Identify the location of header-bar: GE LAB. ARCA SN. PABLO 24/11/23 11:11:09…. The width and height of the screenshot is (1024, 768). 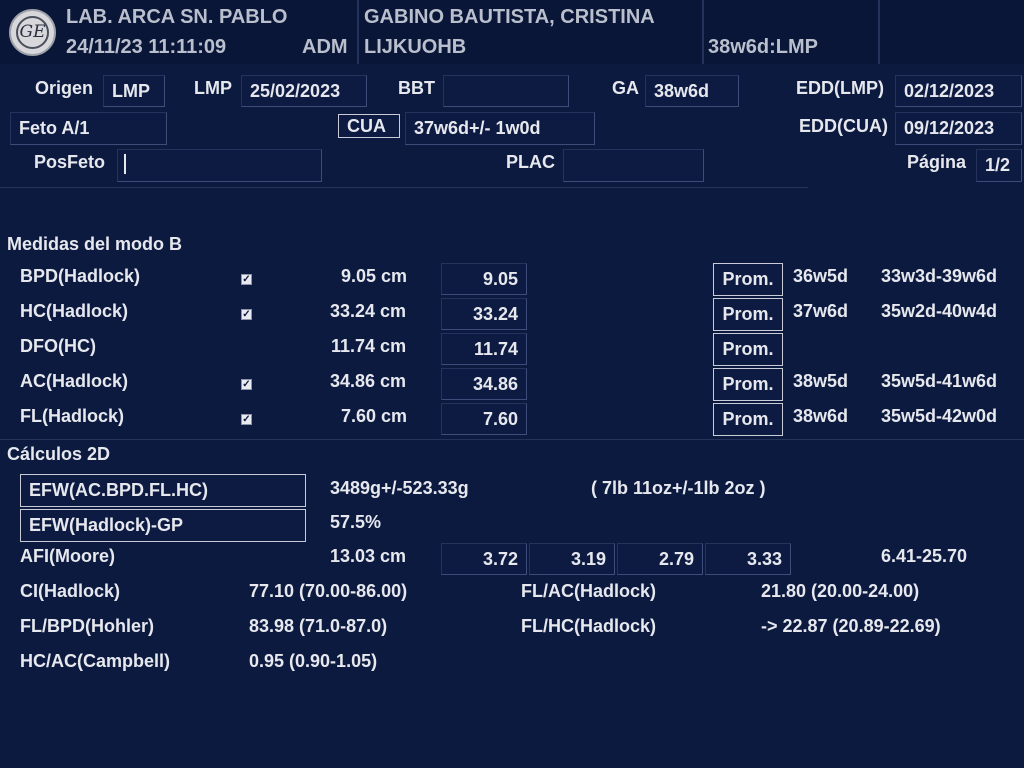
(512, 32).